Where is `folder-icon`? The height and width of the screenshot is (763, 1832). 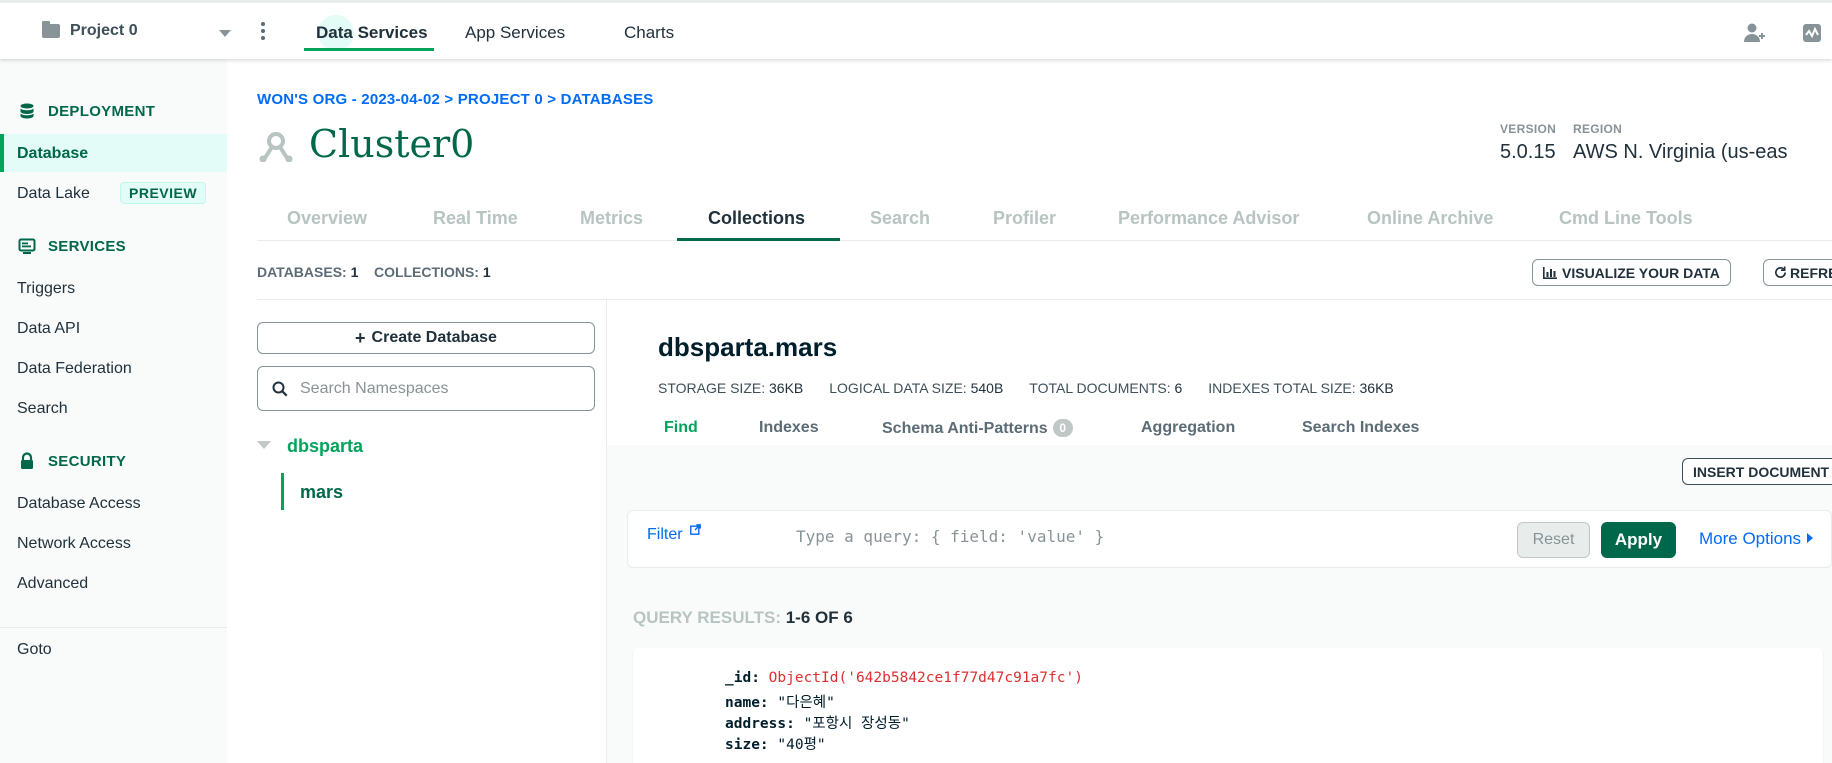
folder-icon is located at coordinates (51, 29).